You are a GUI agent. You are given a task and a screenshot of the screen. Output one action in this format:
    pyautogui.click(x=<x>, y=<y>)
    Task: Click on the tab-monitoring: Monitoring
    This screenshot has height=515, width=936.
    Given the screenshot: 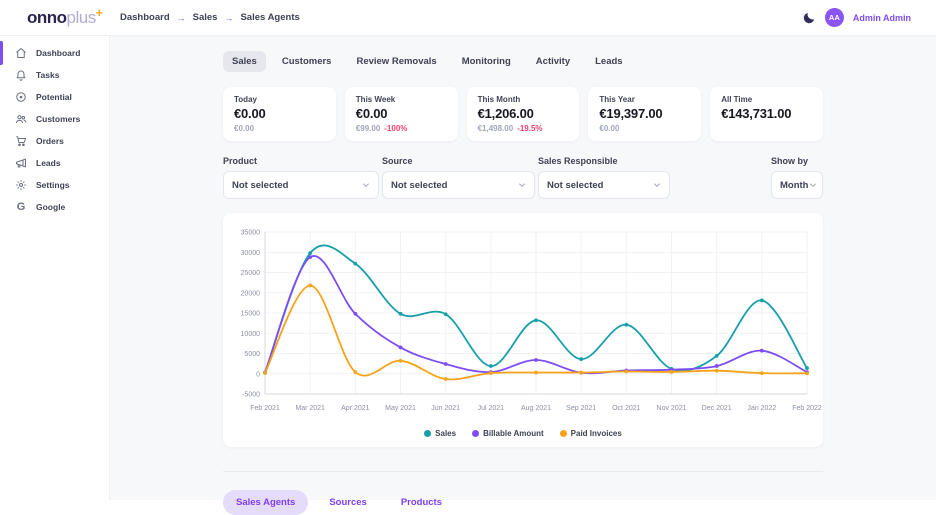 What is the action you would take?
    pyautogui.click(x=486, y=61)
    